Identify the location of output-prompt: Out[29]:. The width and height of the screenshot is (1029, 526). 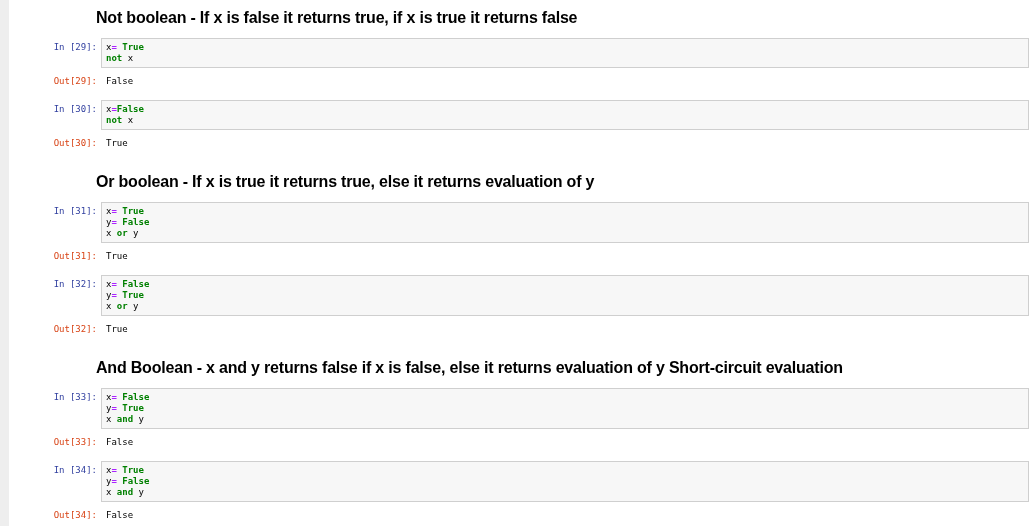
(75, 81).